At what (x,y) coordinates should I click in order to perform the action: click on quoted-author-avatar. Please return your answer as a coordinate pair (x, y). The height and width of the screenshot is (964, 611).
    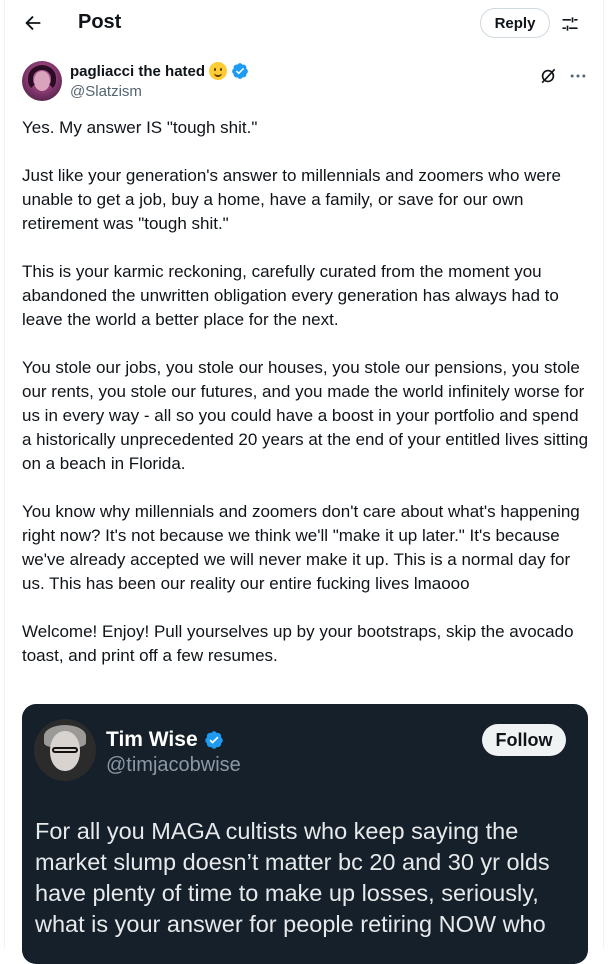
    Looking at the image, I should click on (65, 750).